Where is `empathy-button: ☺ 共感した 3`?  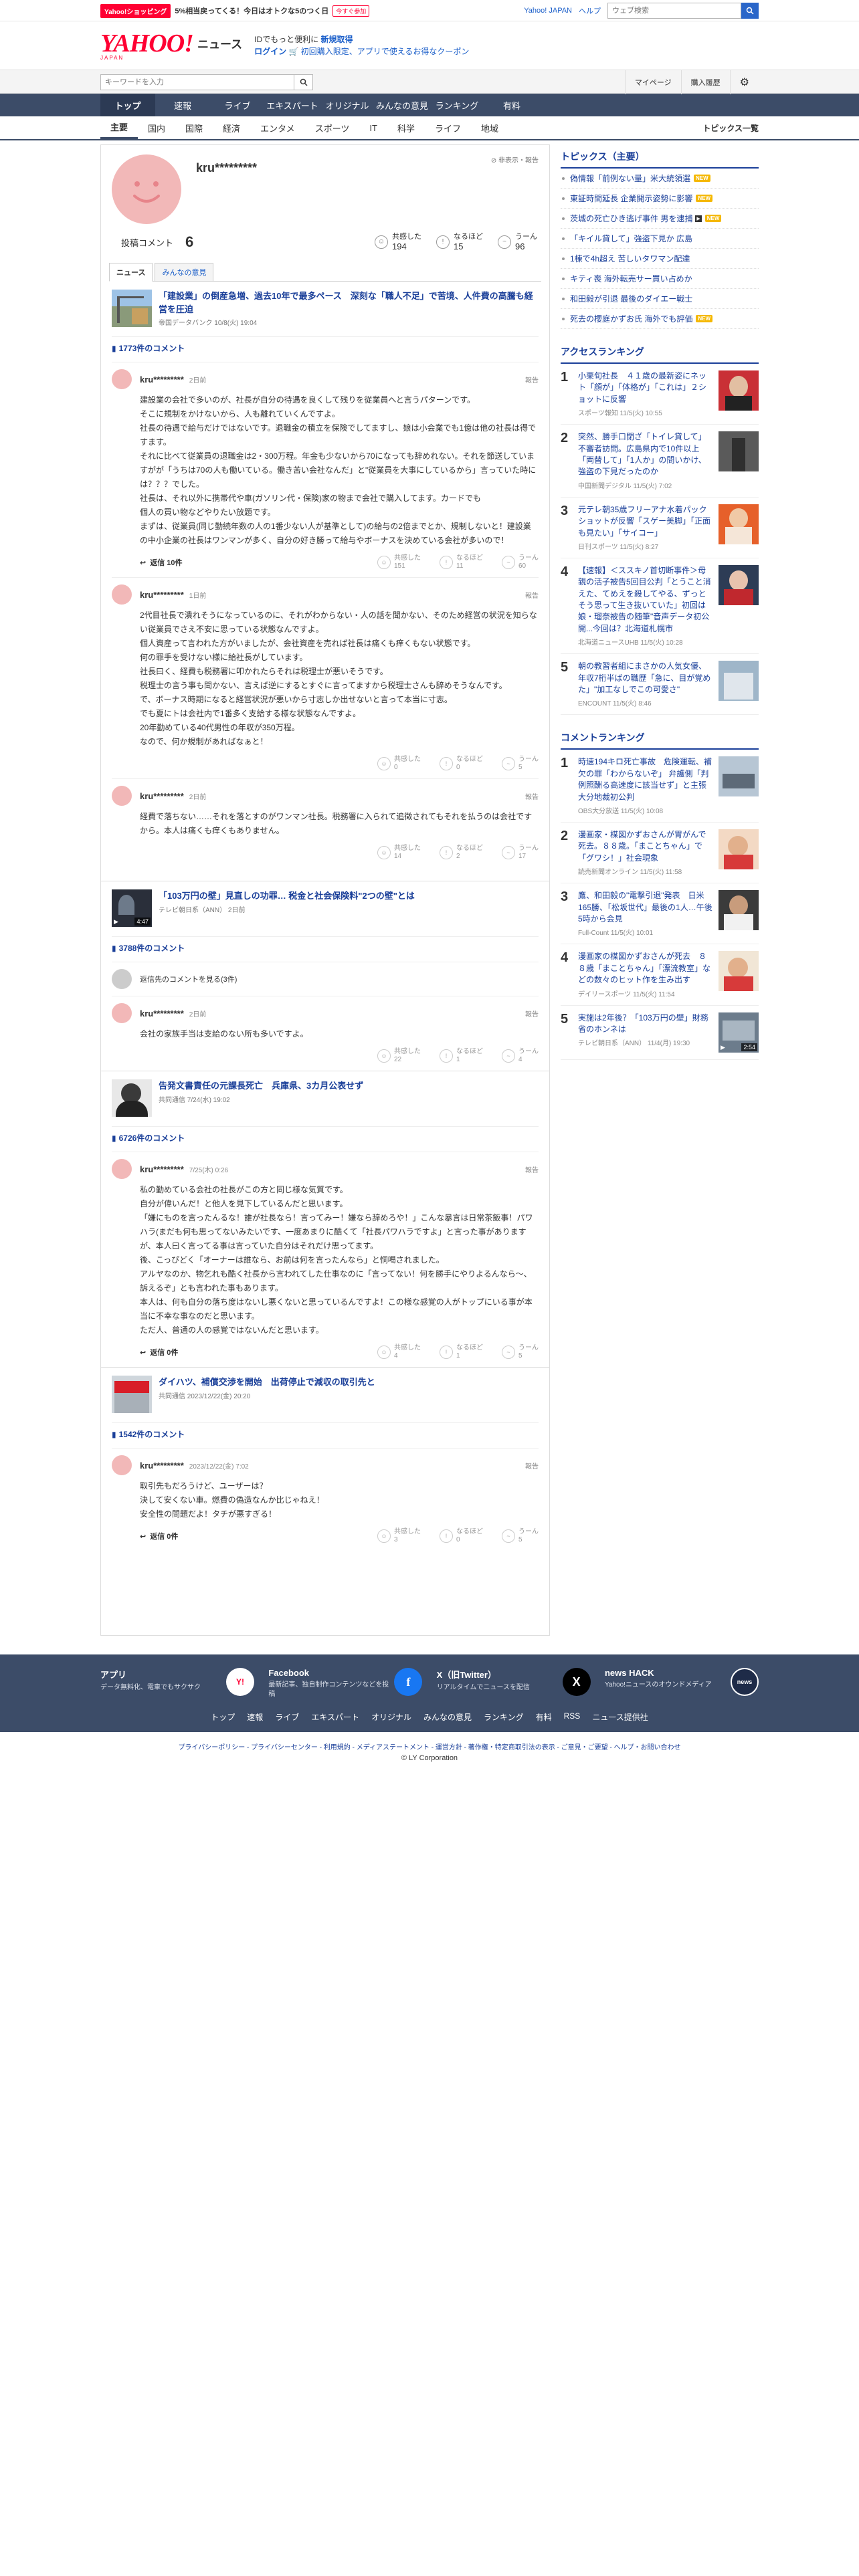 empathy-button: ☺ 共感した 3 is located at coordinates (399, 1536).